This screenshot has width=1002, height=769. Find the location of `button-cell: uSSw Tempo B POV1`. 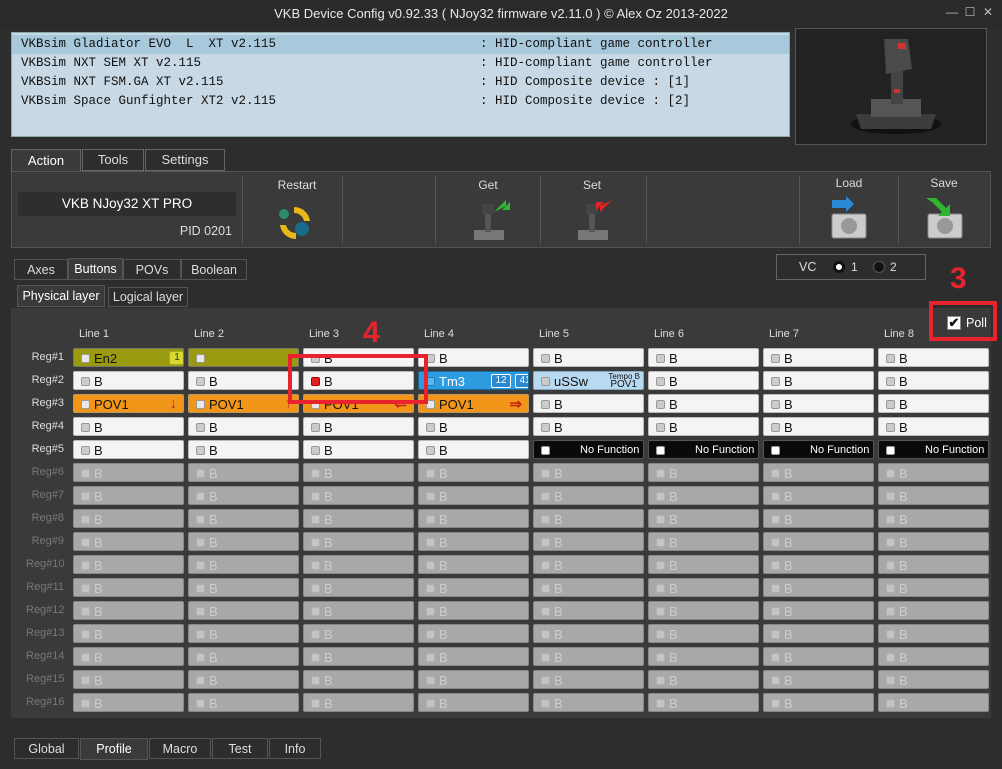

button-cell: uSSw Tempo B POV1 is located at coordinates (588, 380).